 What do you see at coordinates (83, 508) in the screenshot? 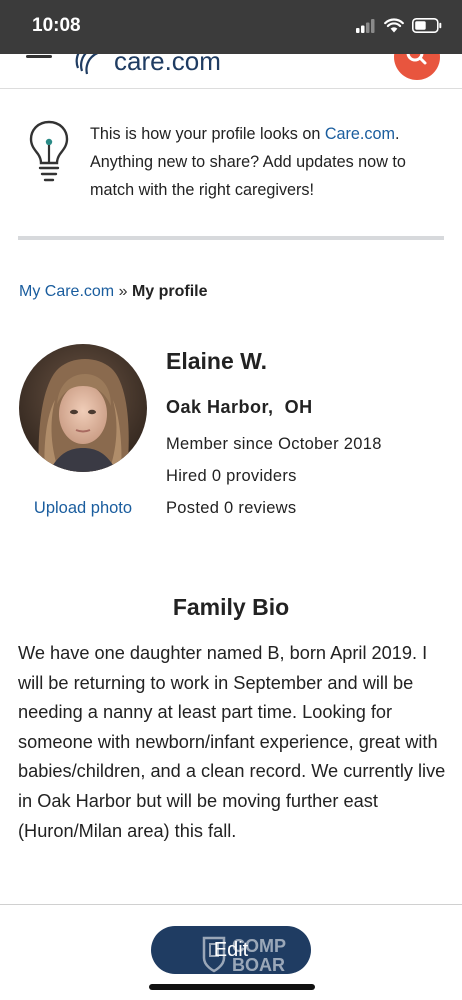
I see `upload-photo-link: Upload photo` at bounding box center [83, 508].